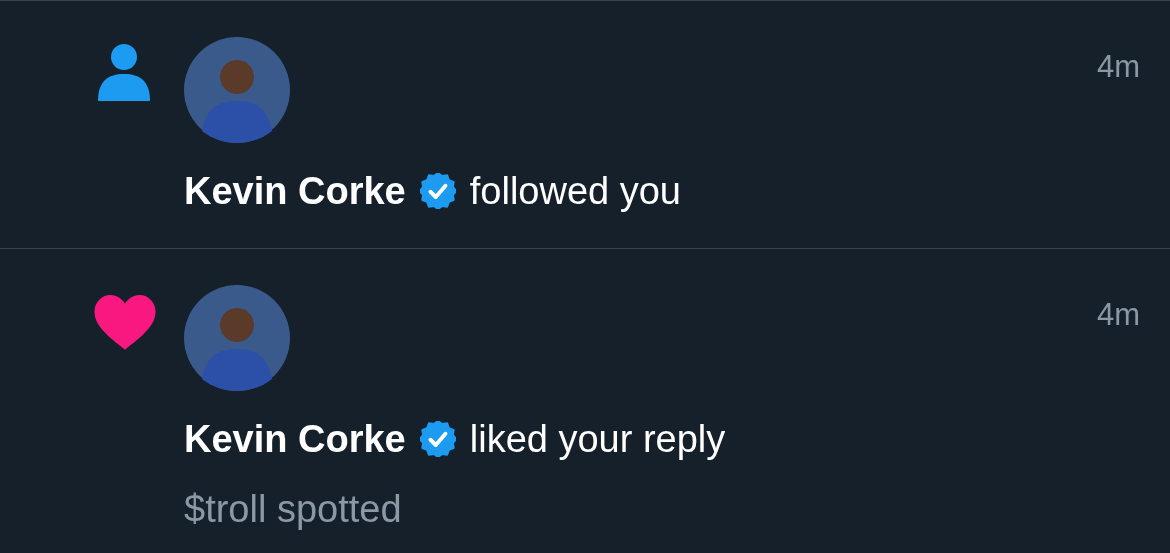  Describe the element at coordinates (125, 323) in the screenshot. I see `heart-icon` at that location.